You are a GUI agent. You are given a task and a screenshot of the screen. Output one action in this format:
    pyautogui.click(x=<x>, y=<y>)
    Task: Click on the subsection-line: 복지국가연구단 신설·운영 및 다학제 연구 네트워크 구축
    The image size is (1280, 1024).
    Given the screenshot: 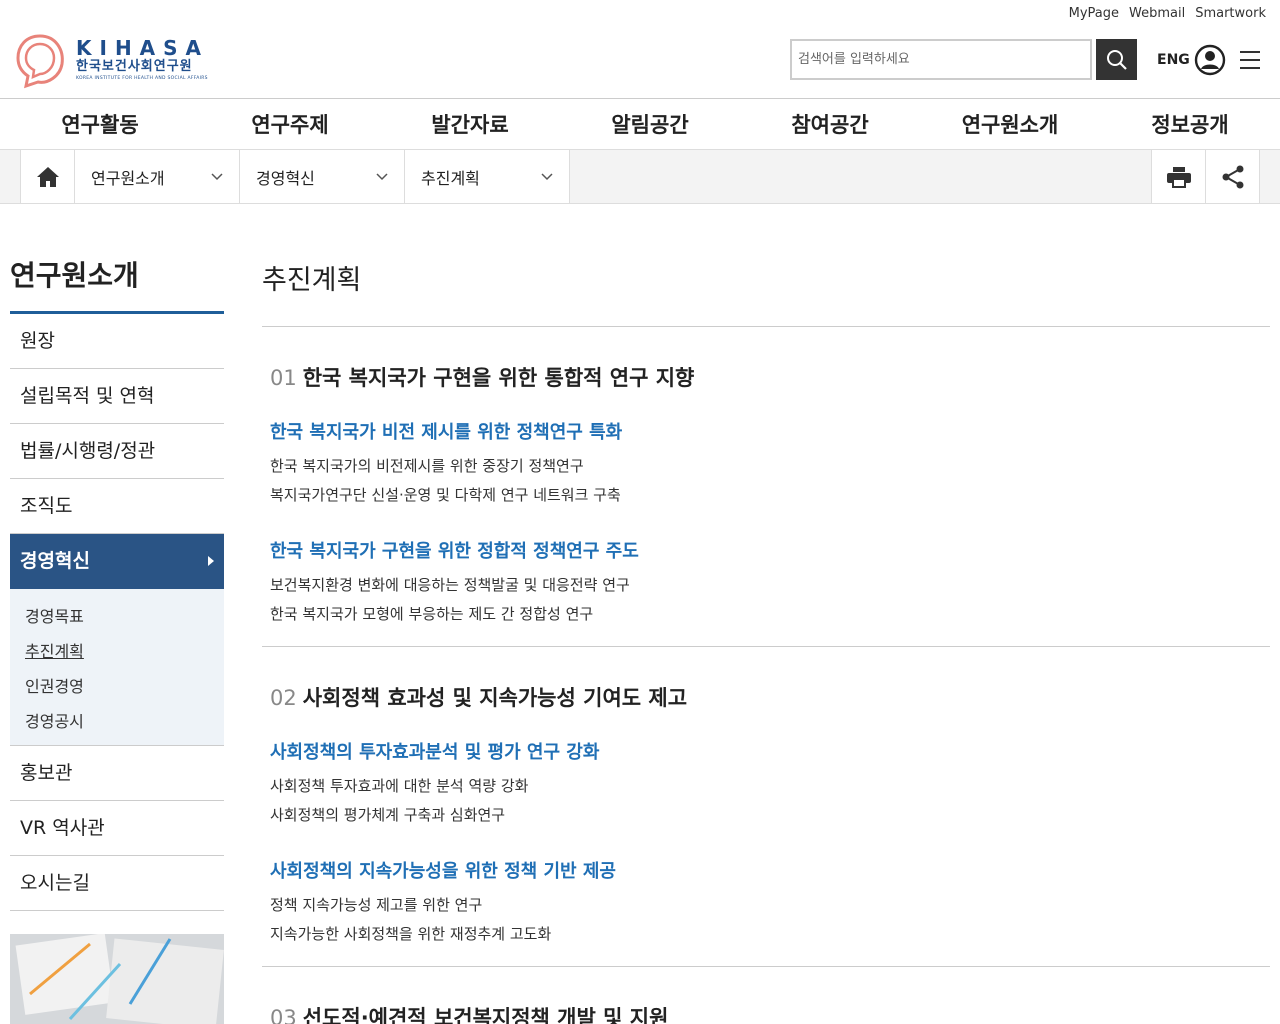 What is the action you would take?
    pyautogui.click(x=445, y=495)
    